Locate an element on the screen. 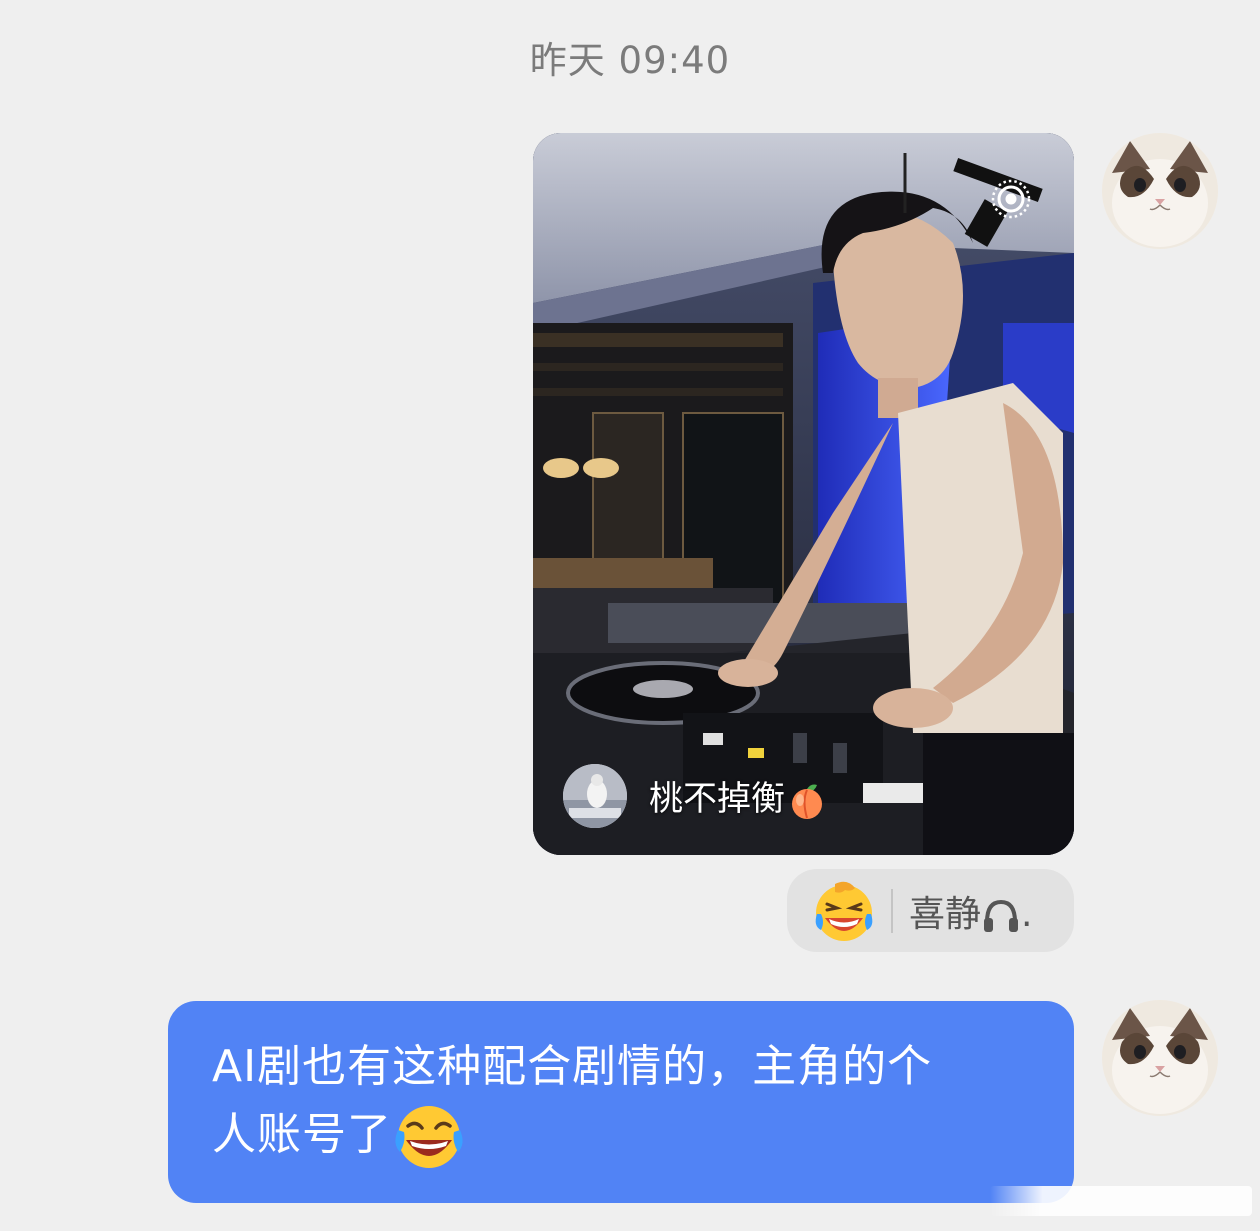  live-photo-icon is located at coordinates (1011, 199).